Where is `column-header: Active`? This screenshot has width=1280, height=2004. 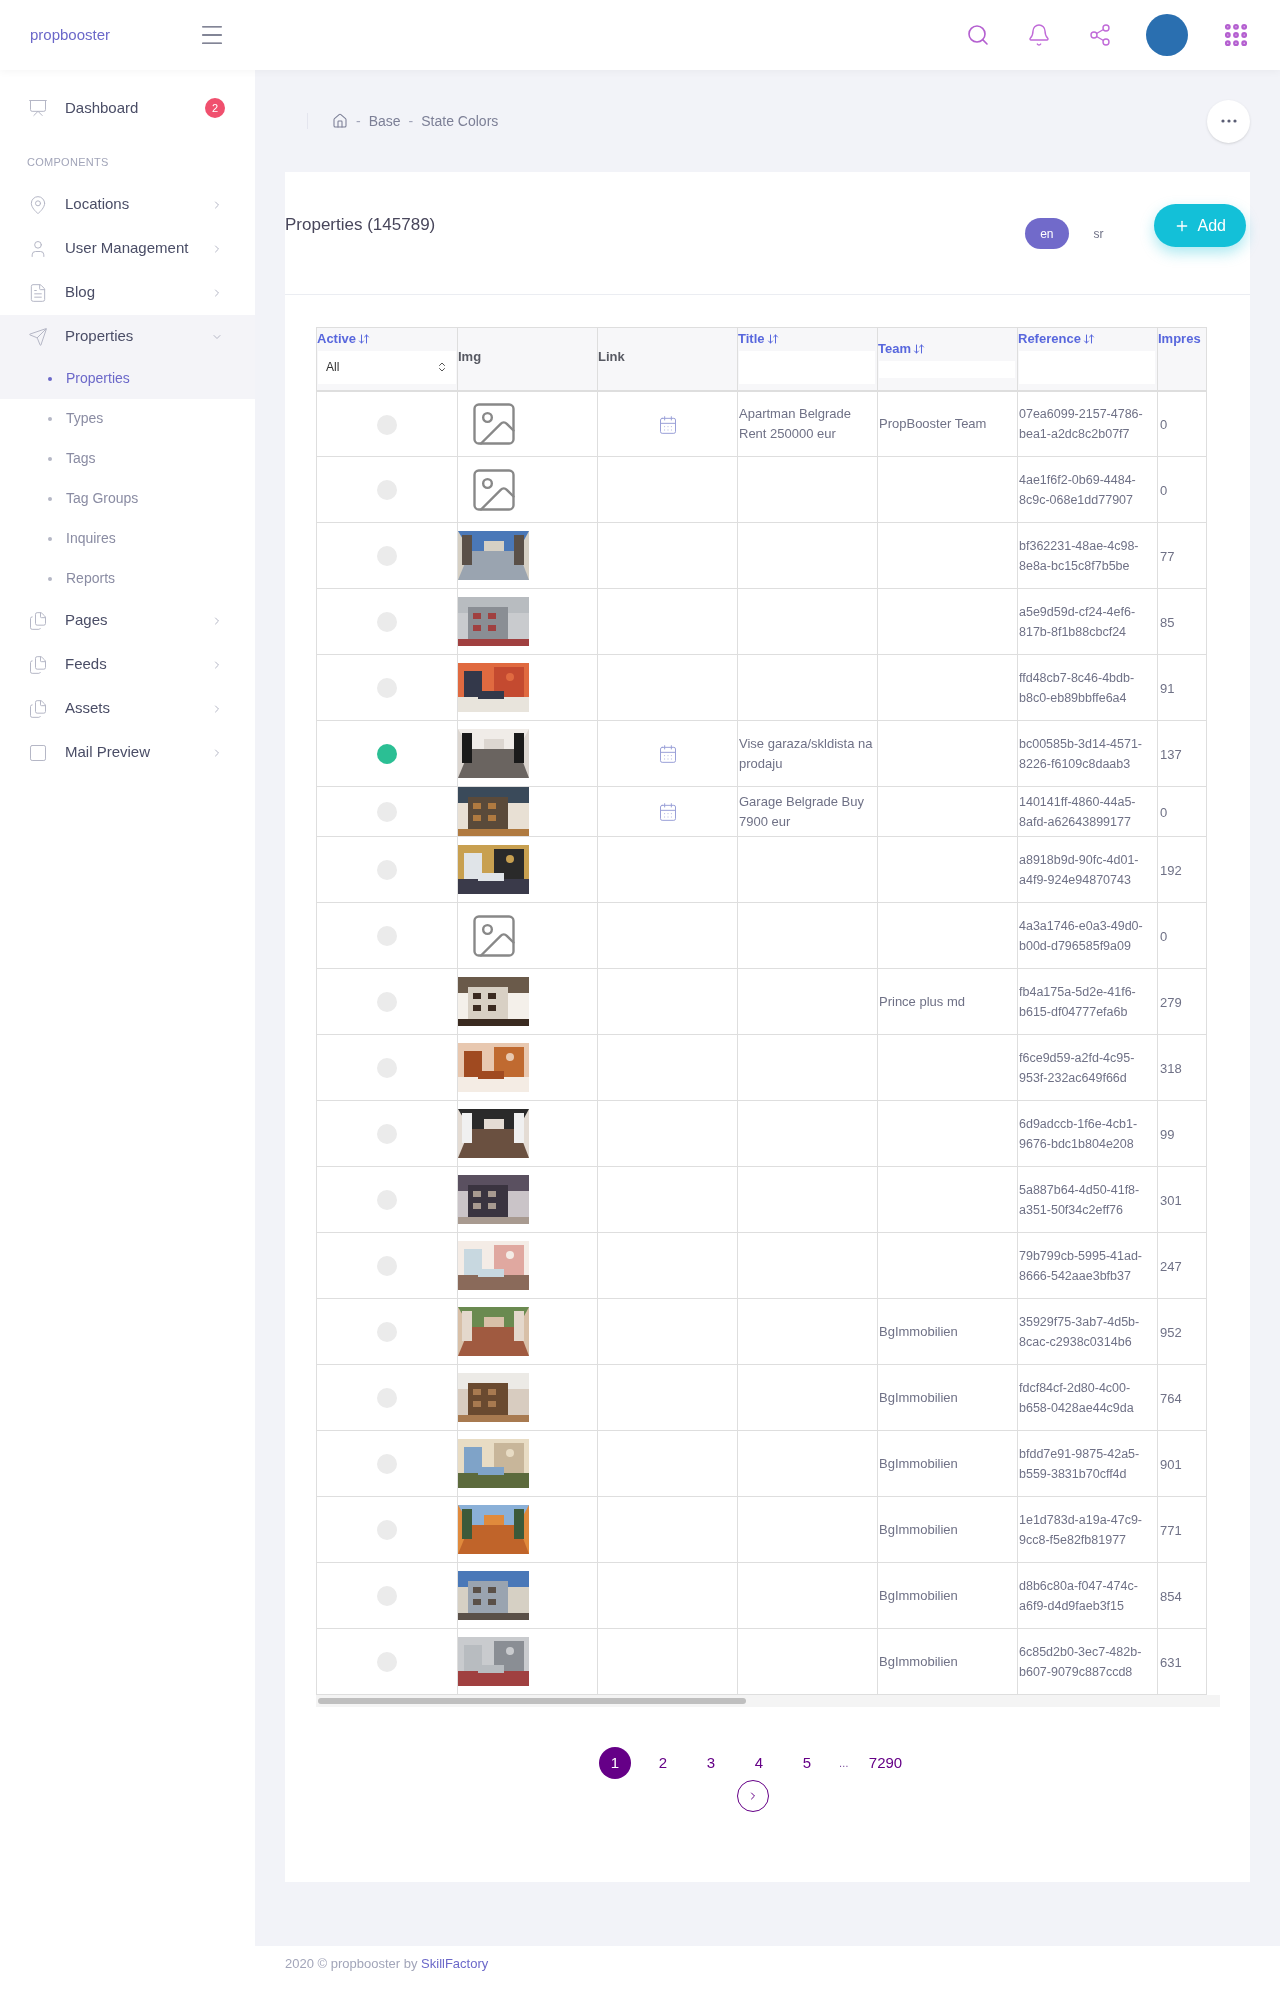
column-header: Active is located at coordinates (337, 339).